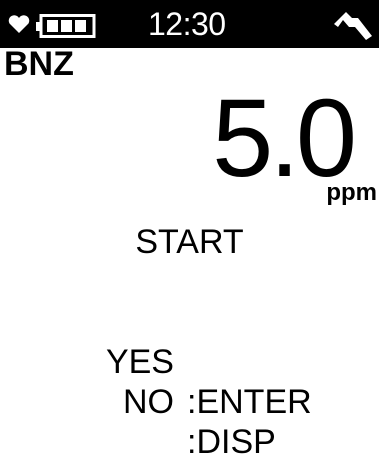 The height and width of the screenshot is (462, 379). What do you see at coordinates (351, 192) in the screenshot?
I see `reading-unit: ppm` at bounding box center [351, 192].